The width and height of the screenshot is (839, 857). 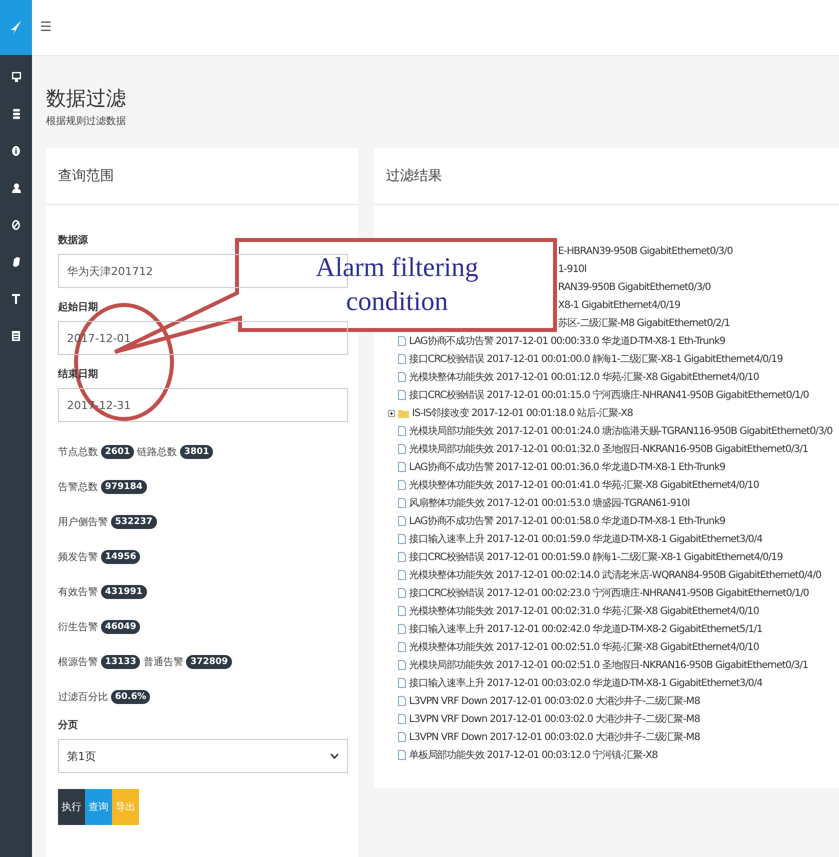 What do you see at coordinates (78, 307) in the screenshot?
I see `field-label: 起始日期` at bounding box center [78, 307].